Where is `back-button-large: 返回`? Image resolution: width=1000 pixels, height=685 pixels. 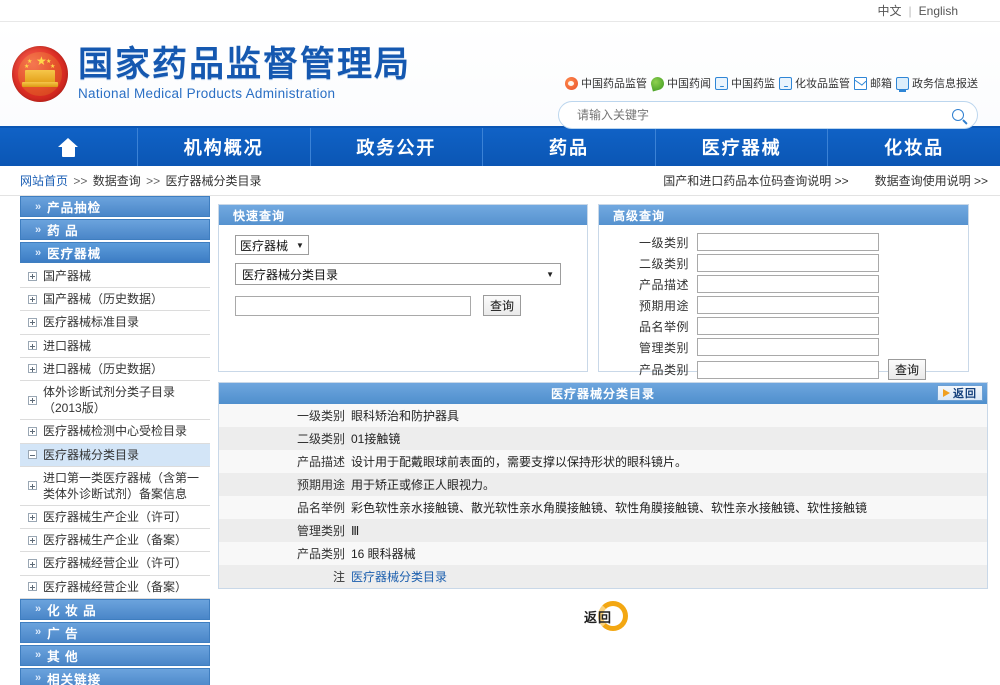 back-button-large: 返回 is located at coordinates (603, 616).